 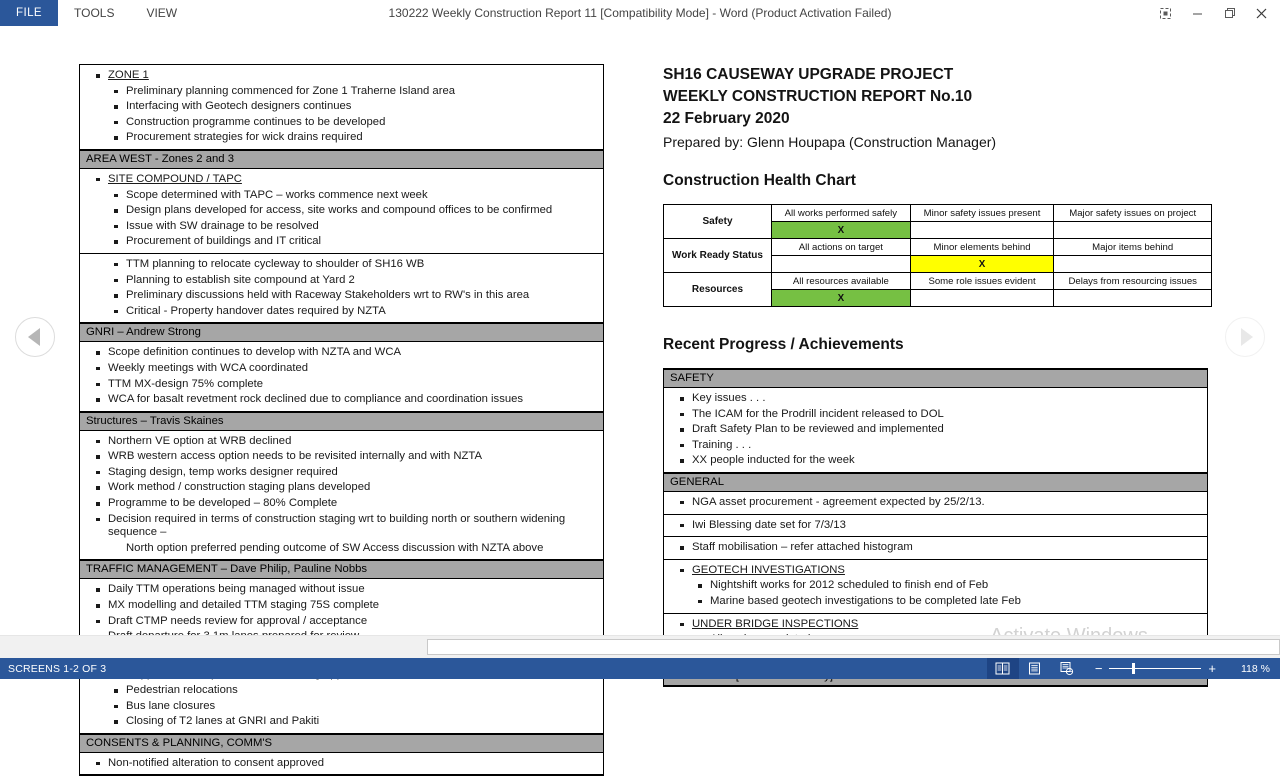 What do you see at coordinates (341, 385) in the screenshot?
I see `list-item: TTM MX-design 75% complete` at bounding box center [341, 385].